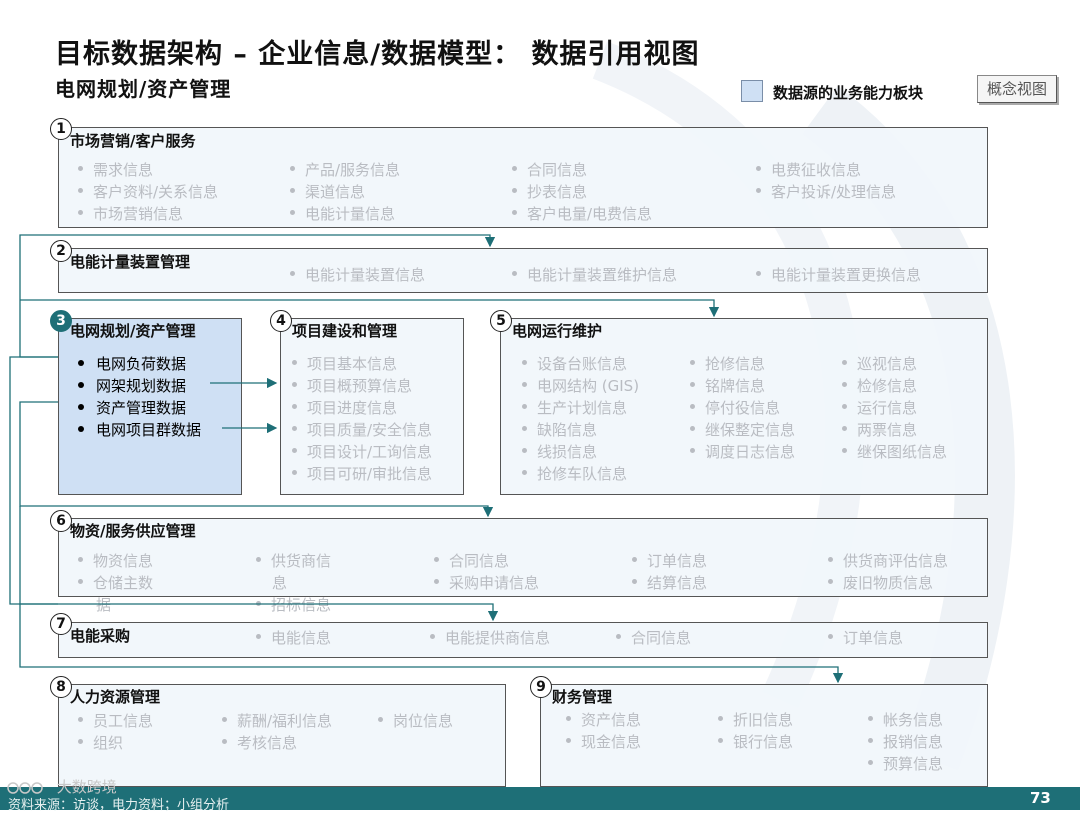 The image size is (1080, 813). I want to click on list-item: 抄表信息, so click(549, 191).